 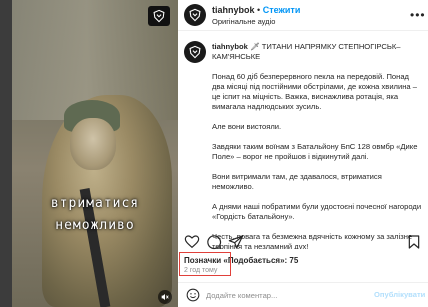 I want to click on publish-button: Опублікувати, so click(x=399, y=294).